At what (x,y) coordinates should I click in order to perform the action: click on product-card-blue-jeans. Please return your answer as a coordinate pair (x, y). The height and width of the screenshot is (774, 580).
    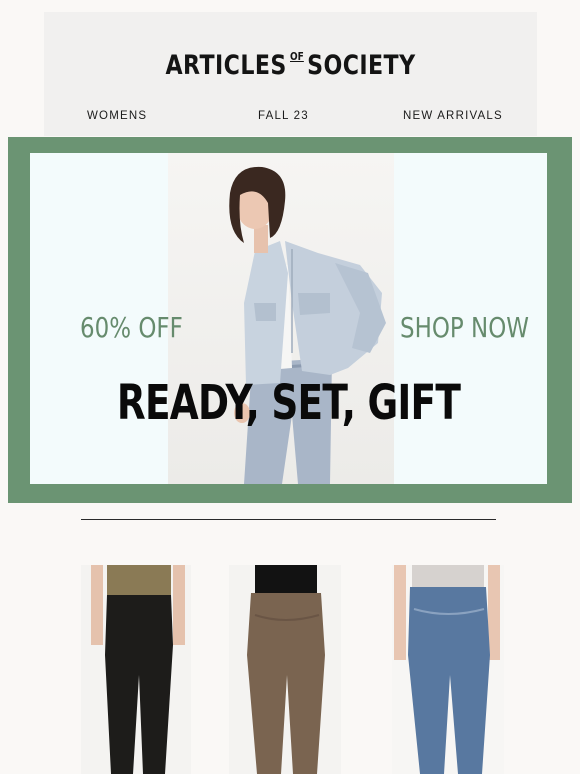
    Looking at the image, I should click on (448, 669).